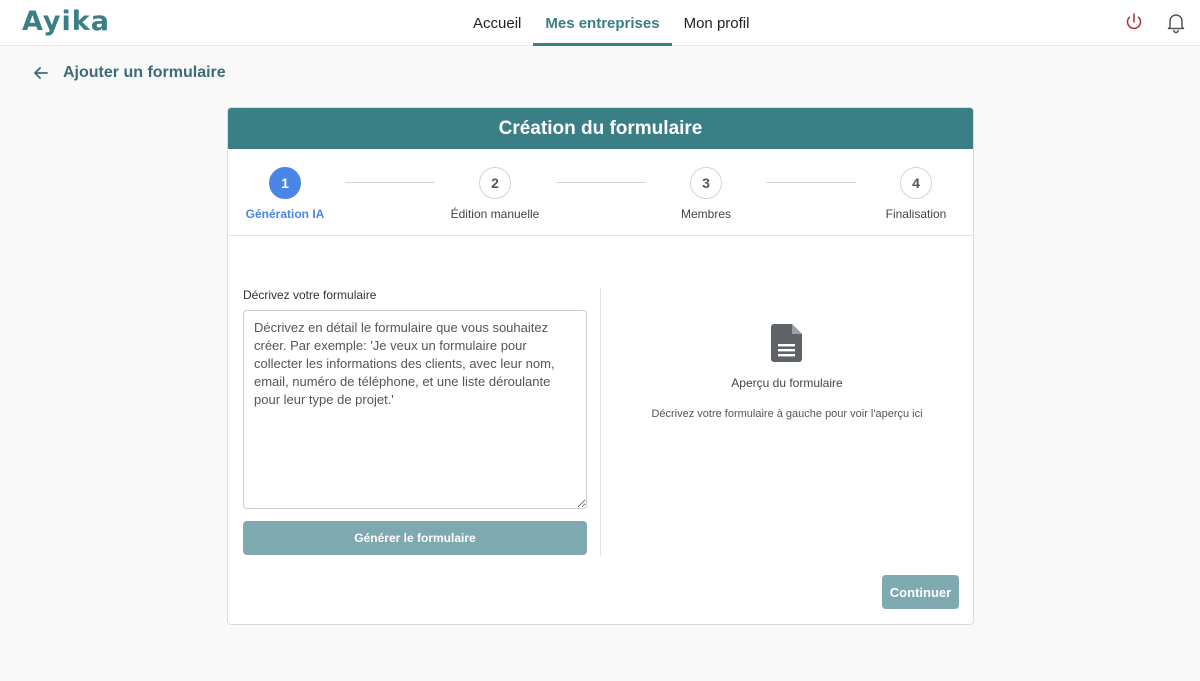  What do you see at coordinates (495, 214) in the screenshot?
I see `step-2-label: Édition manuelle` at bounding box center [495, 214].